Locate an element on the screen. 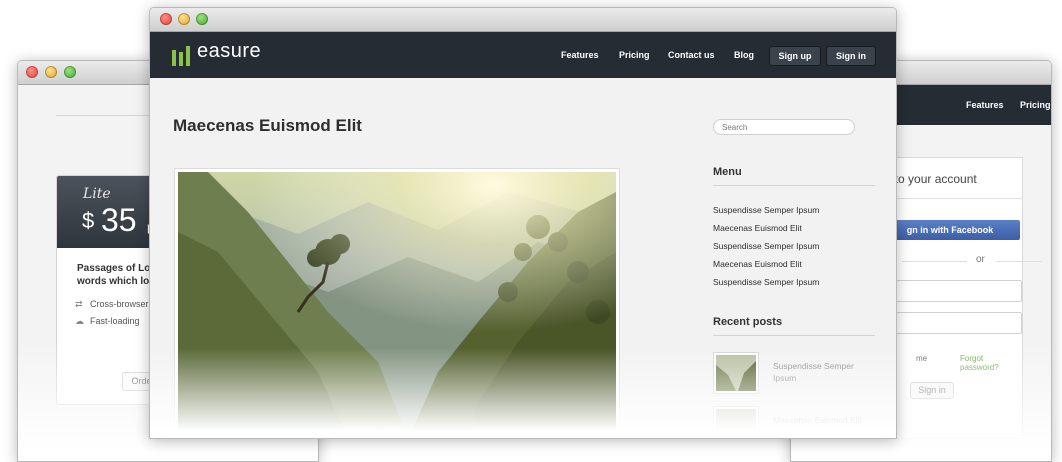 The height and width of the screenshot is (462, 1062). window-titlebar is located at coordinates (523, 20).